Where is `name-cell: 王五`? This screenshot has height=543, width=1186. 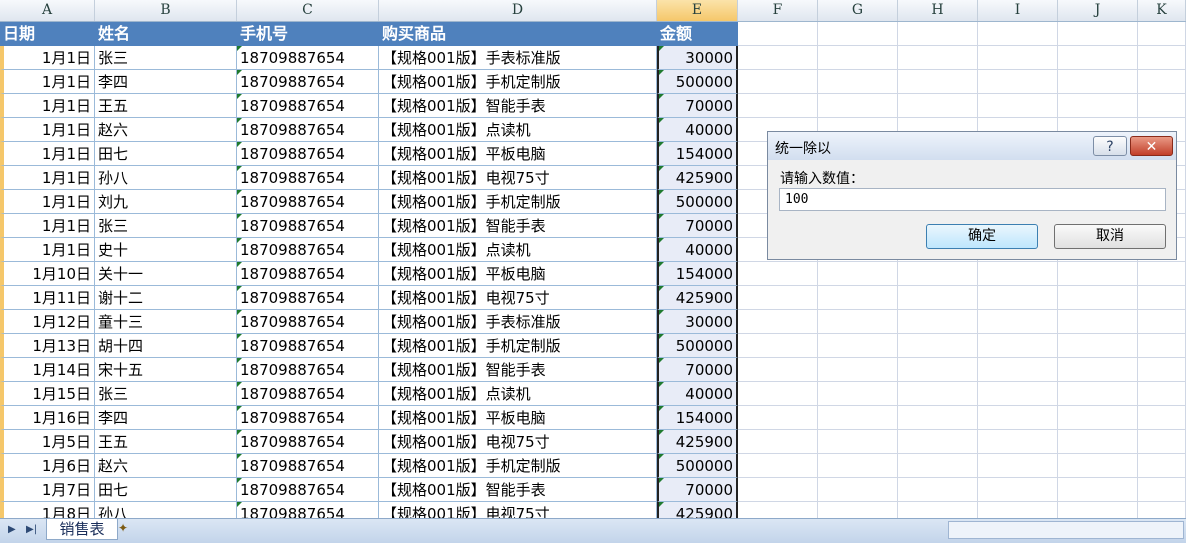 name-cell: 王五 is located at coordinates (166, 442).